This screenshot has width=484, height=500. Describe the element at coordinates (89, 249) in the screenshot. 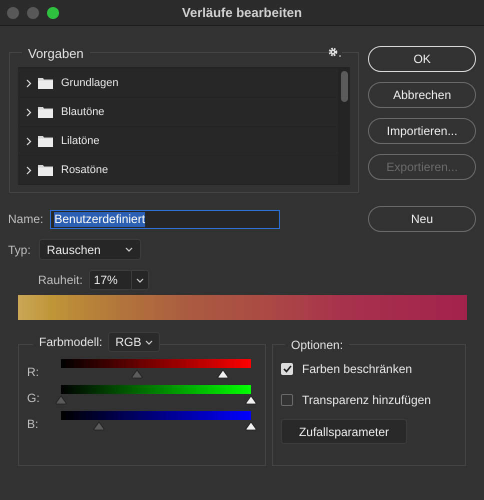

I see `type-dropdown: Rauschen` at that location.